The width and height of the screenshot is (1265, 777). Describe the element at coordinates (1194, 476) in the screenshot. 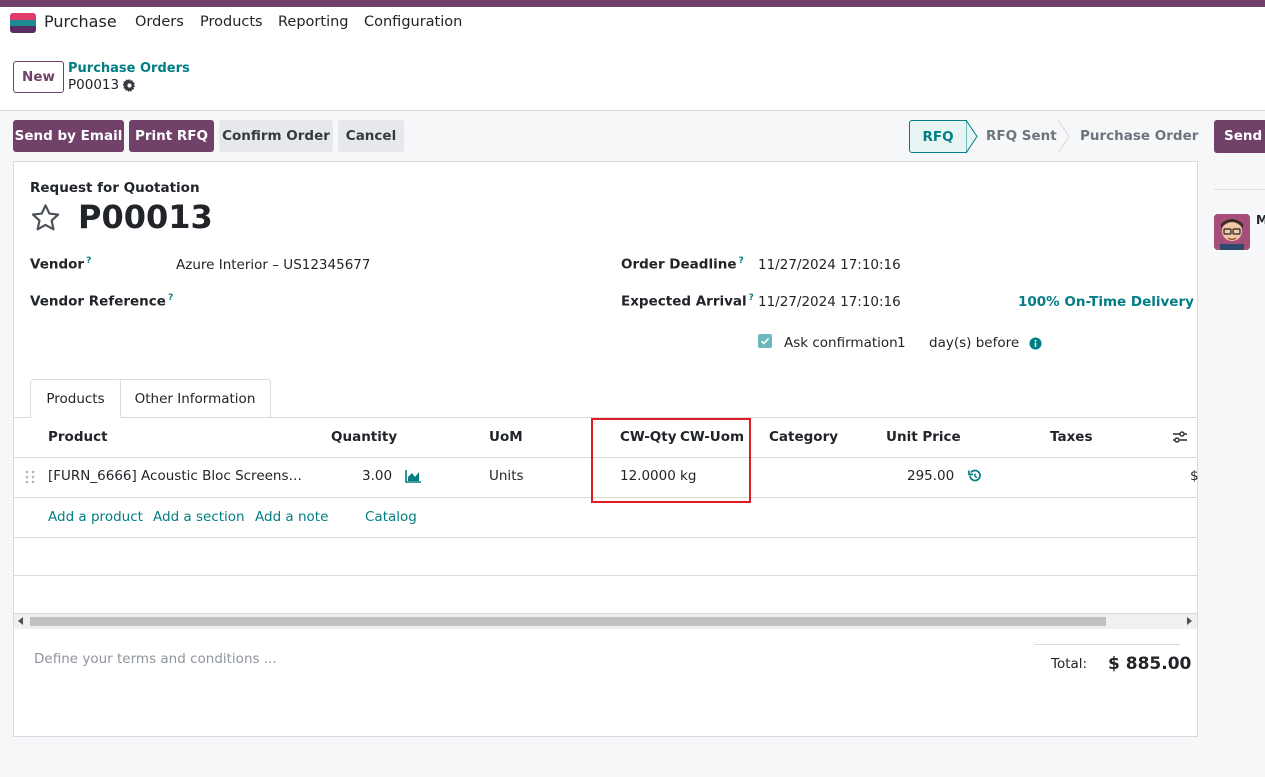

I see `cell-subtotal: $` at that location.